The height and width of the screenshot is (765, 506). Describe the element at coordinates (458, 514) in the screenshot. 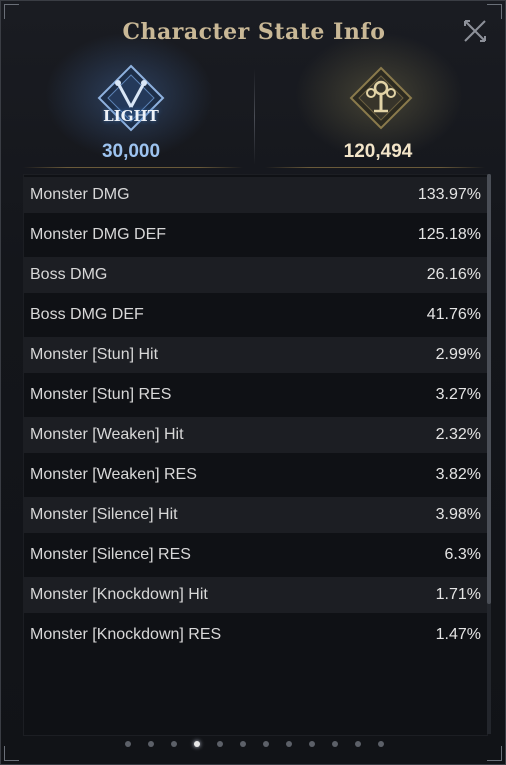

I see `stat-value: 3.98%` at that location.